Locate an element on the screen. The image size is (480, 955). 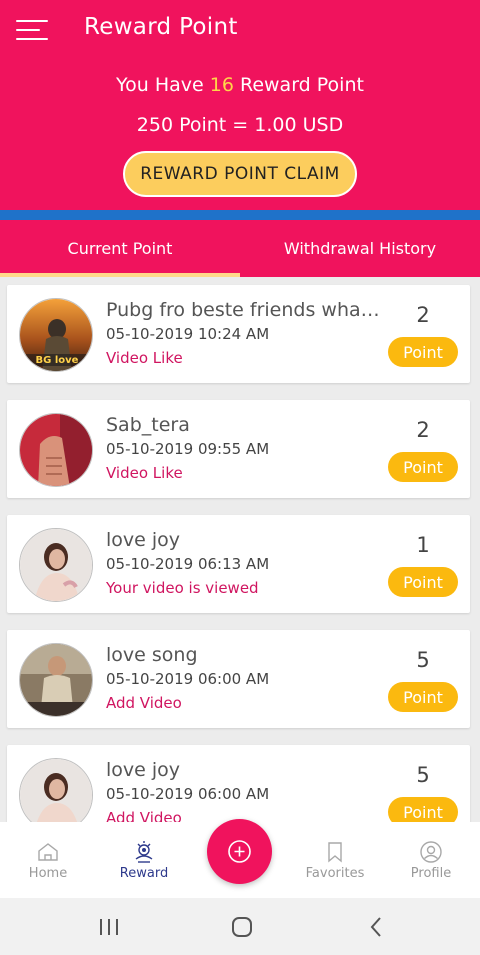
reward-title: Sab_tera is located at coordinates (148, 425).